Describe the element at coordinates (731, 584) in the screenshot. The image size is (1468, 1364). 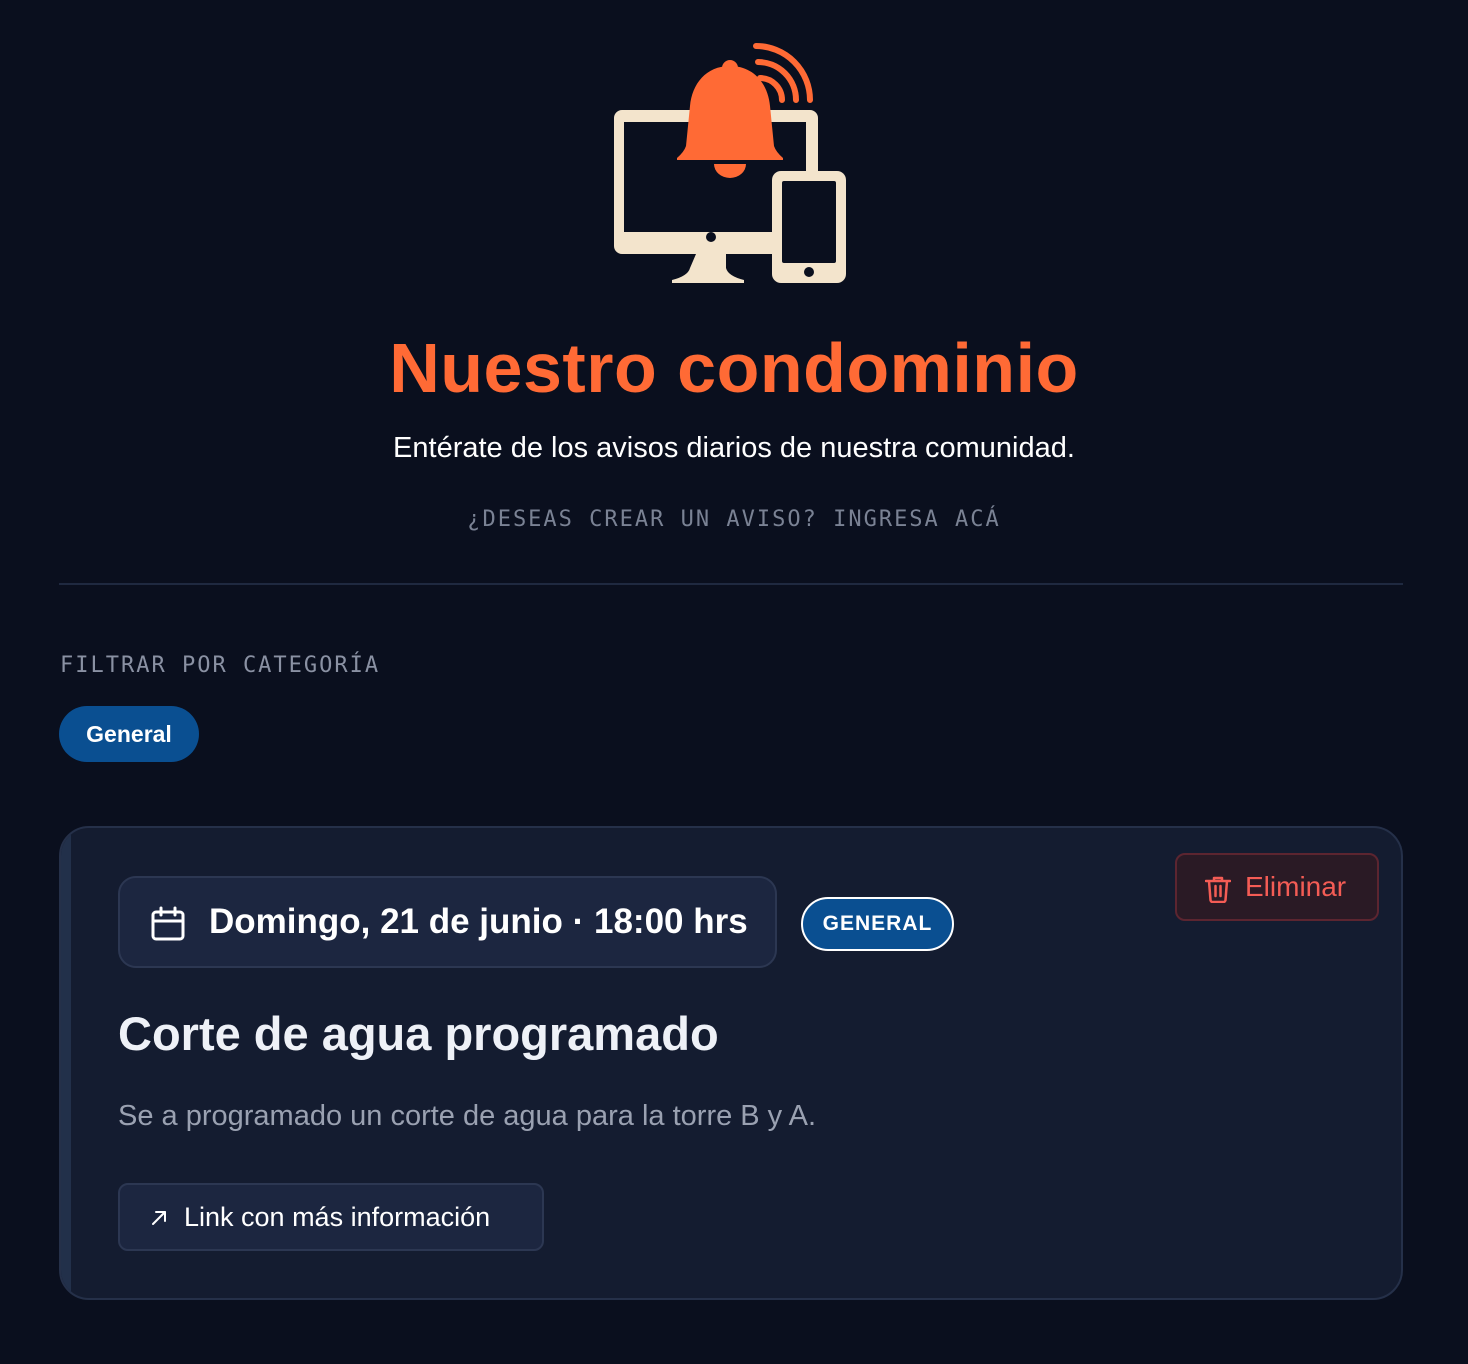
I see `divider` at that location.